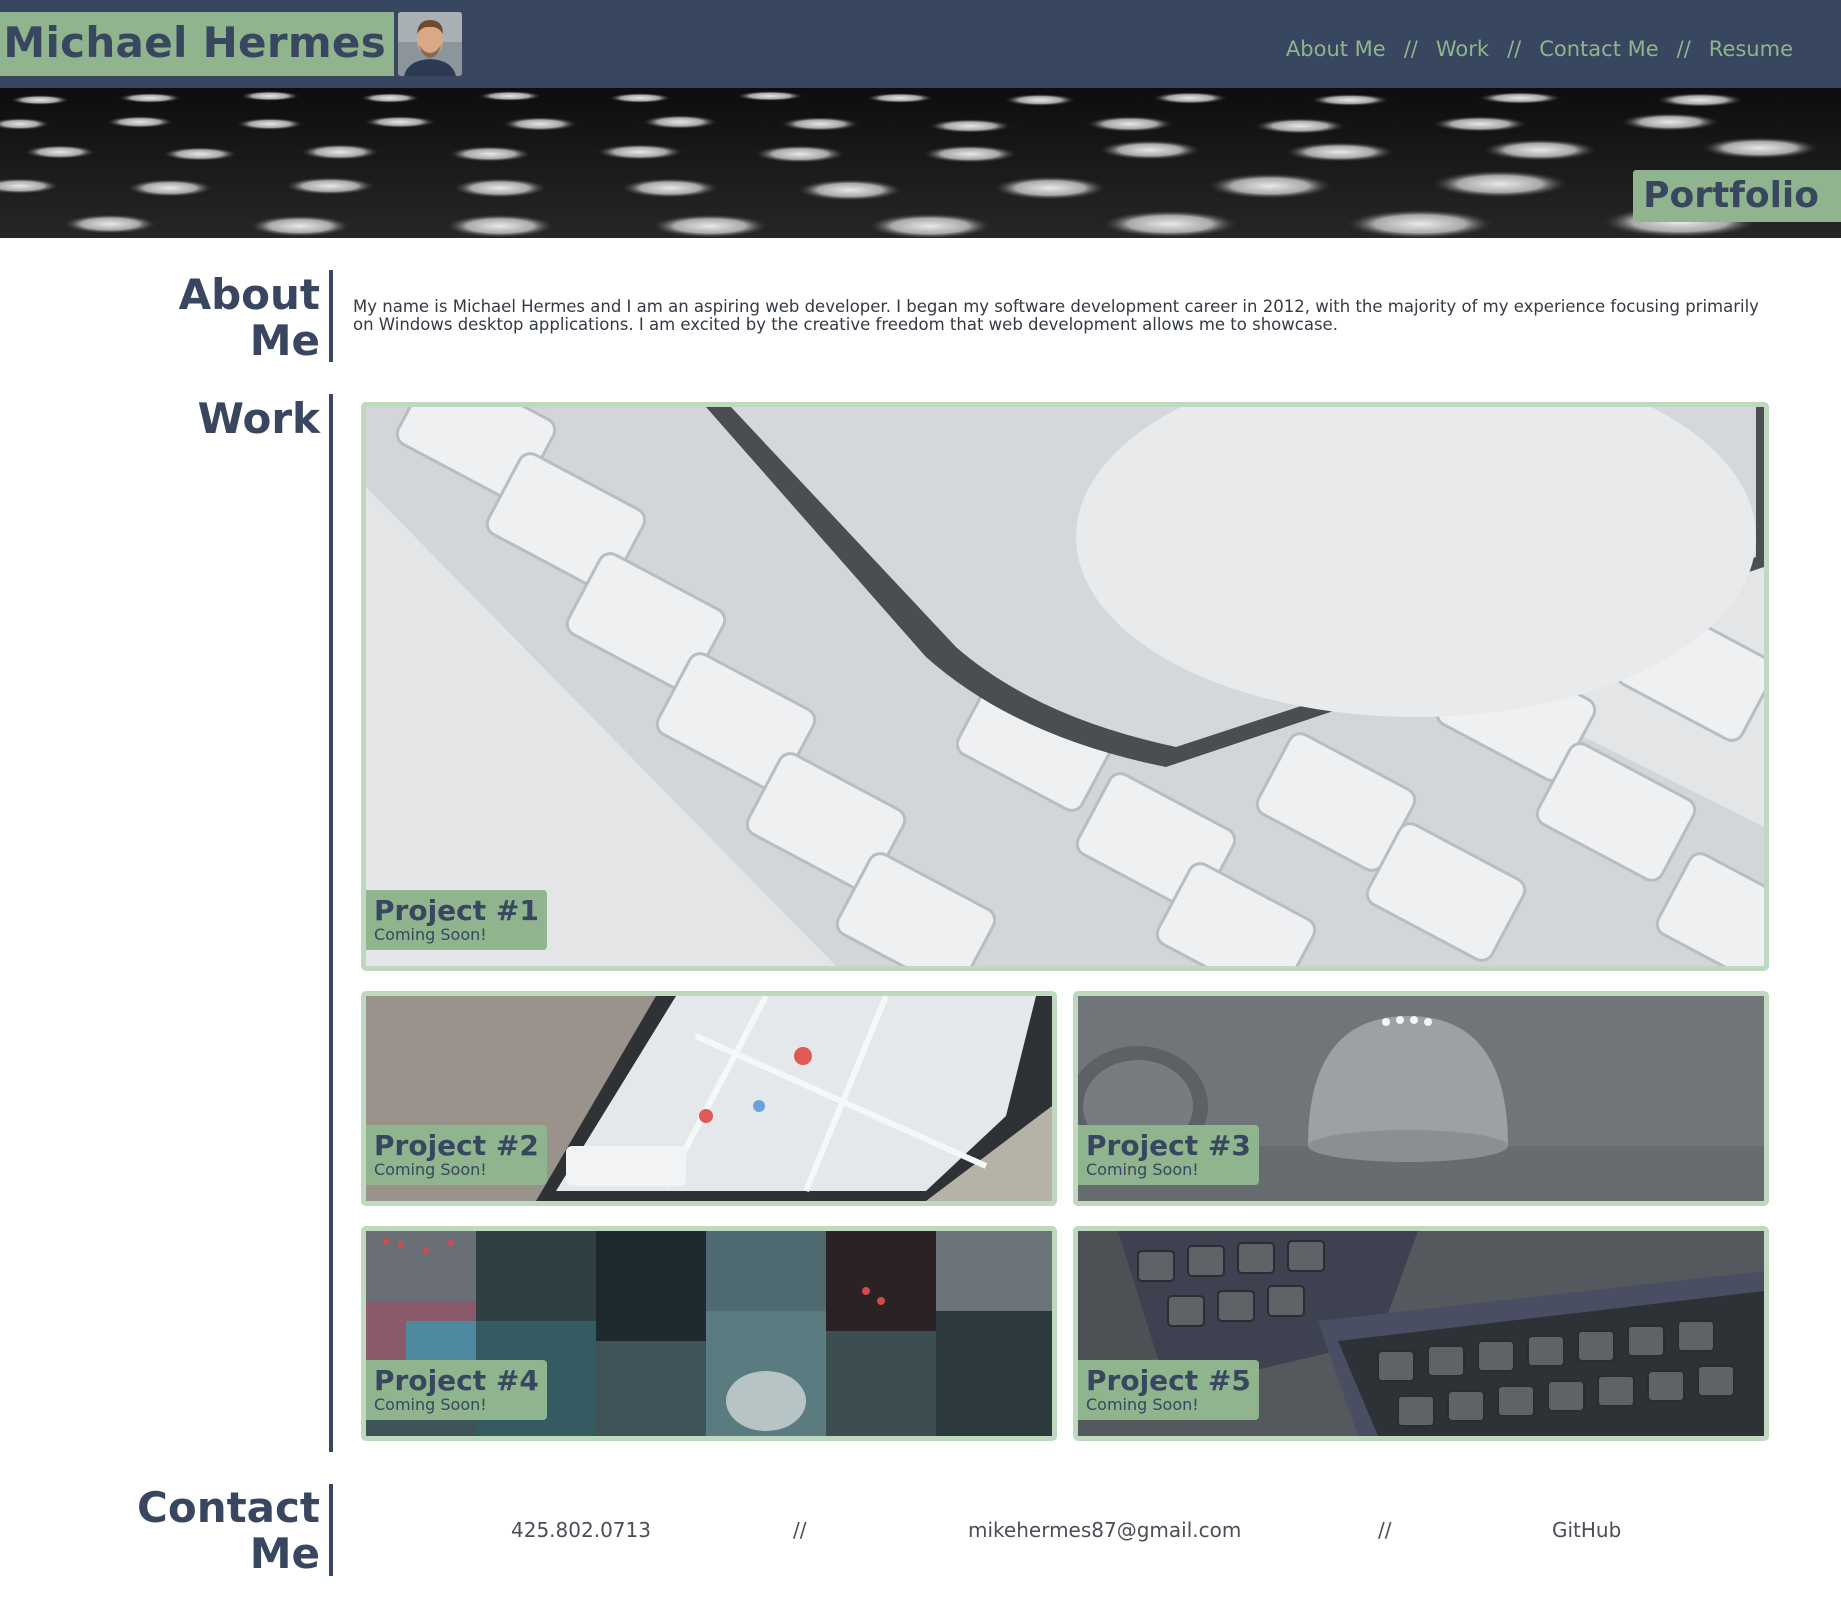 The height and width of the screenshot is (1608, 1841). I want to click on project-title-4: Project #4, so click(456, 1380).